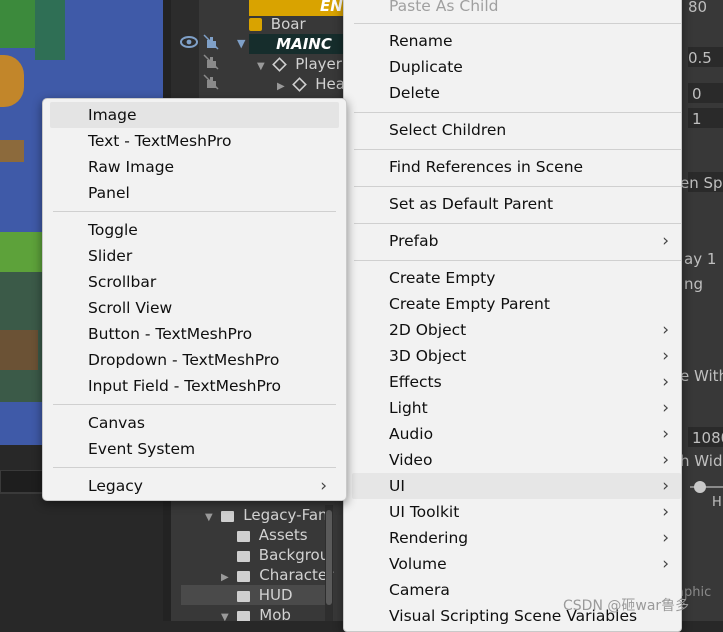 Image resolution: width=723 pixels, height=632 pixels. I want to click on hierarchy-row-player: ▼ PlayerS, so click(304, 64).